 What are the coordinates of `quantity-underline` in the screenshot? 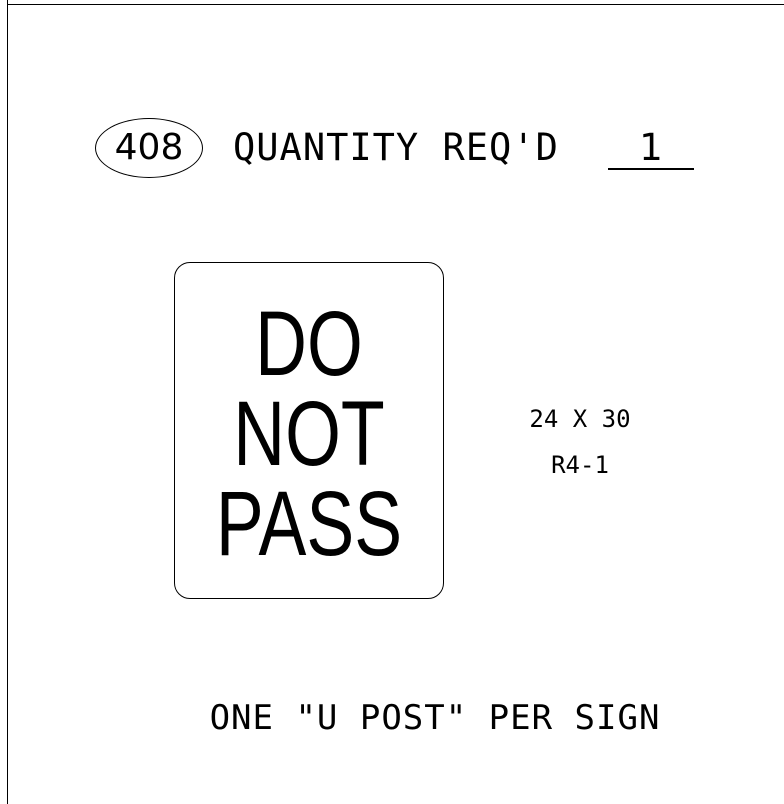 It's located at (651, 169).